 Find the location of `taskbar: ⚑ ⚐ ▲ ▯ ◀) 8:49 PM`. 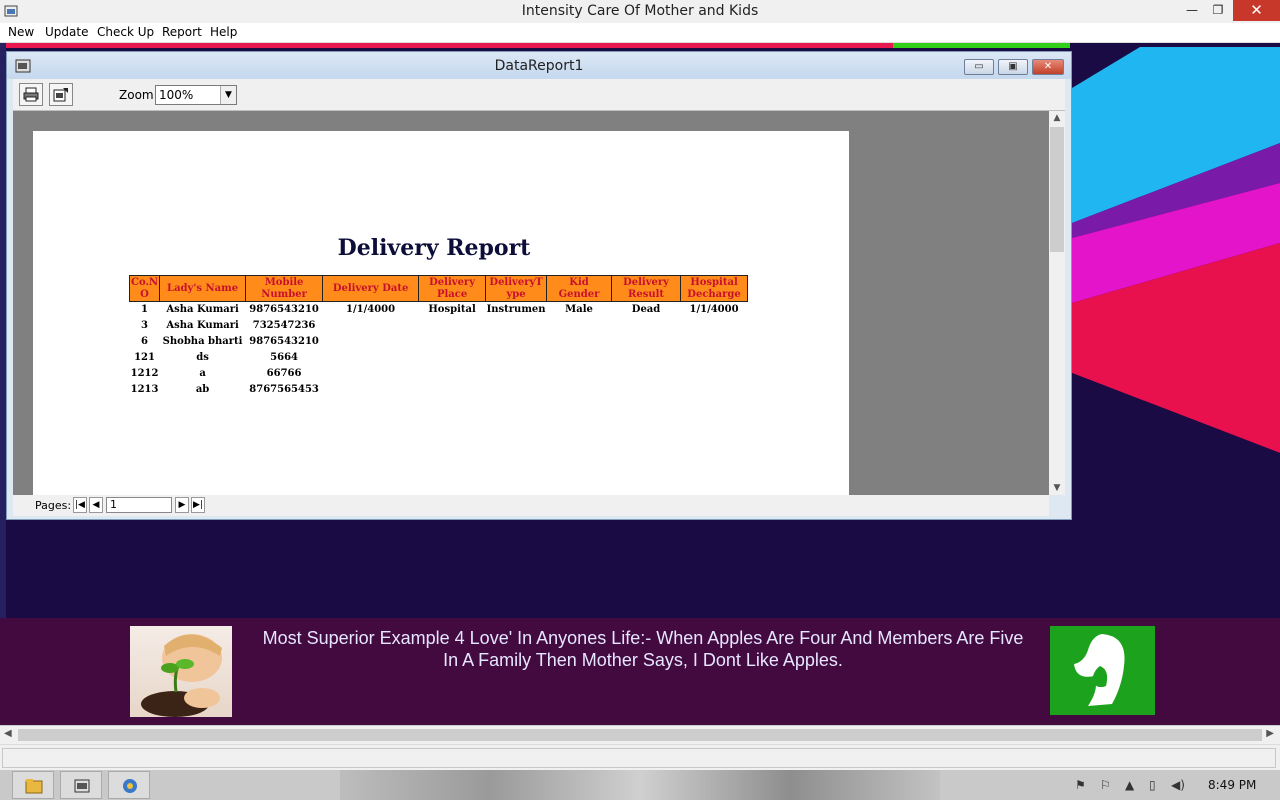

taskbar: ⚑ ⚐ ▲ ▯ ◀) 8:49 PM is located at coordinates (640, 785).